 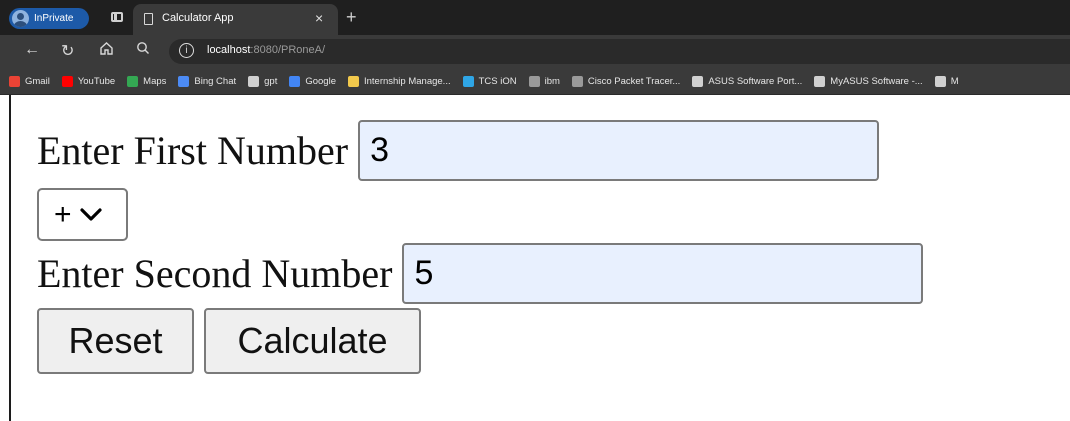 I want to click on inprivate-badge: InPrivate, so click(x=49, y=18).